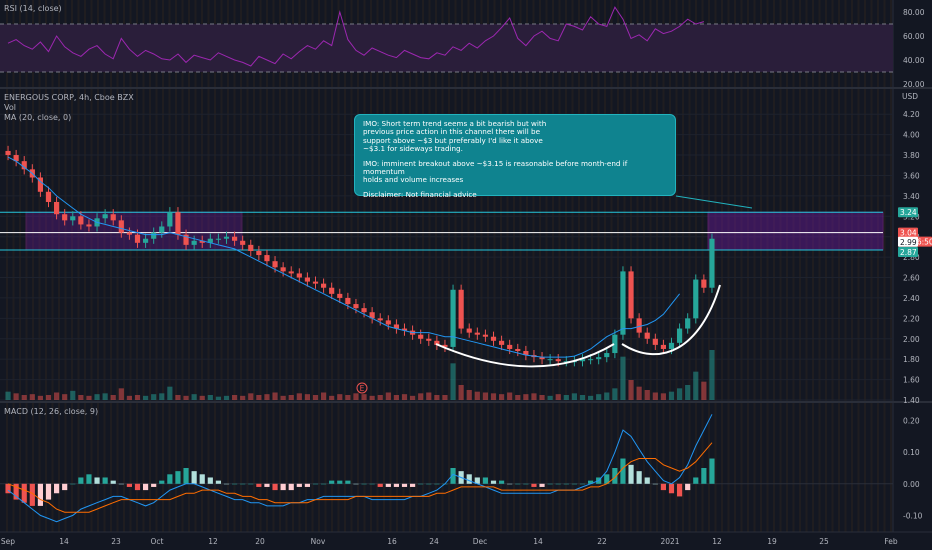 This screenshot has width=932, height=550. I want to click on price-tick-label: 2.60, so click(911, 278).